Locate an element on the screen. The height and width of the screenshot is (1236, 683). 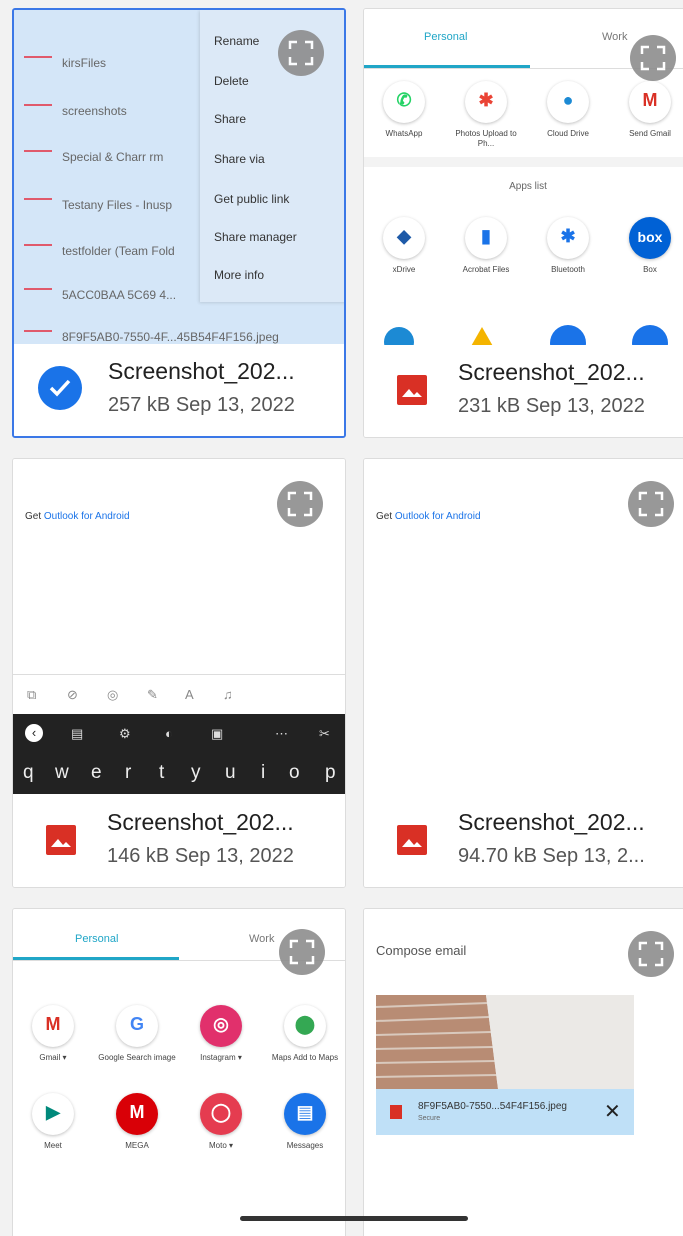
list-item: Special & Charr rm is located at coordinates (114, 162).